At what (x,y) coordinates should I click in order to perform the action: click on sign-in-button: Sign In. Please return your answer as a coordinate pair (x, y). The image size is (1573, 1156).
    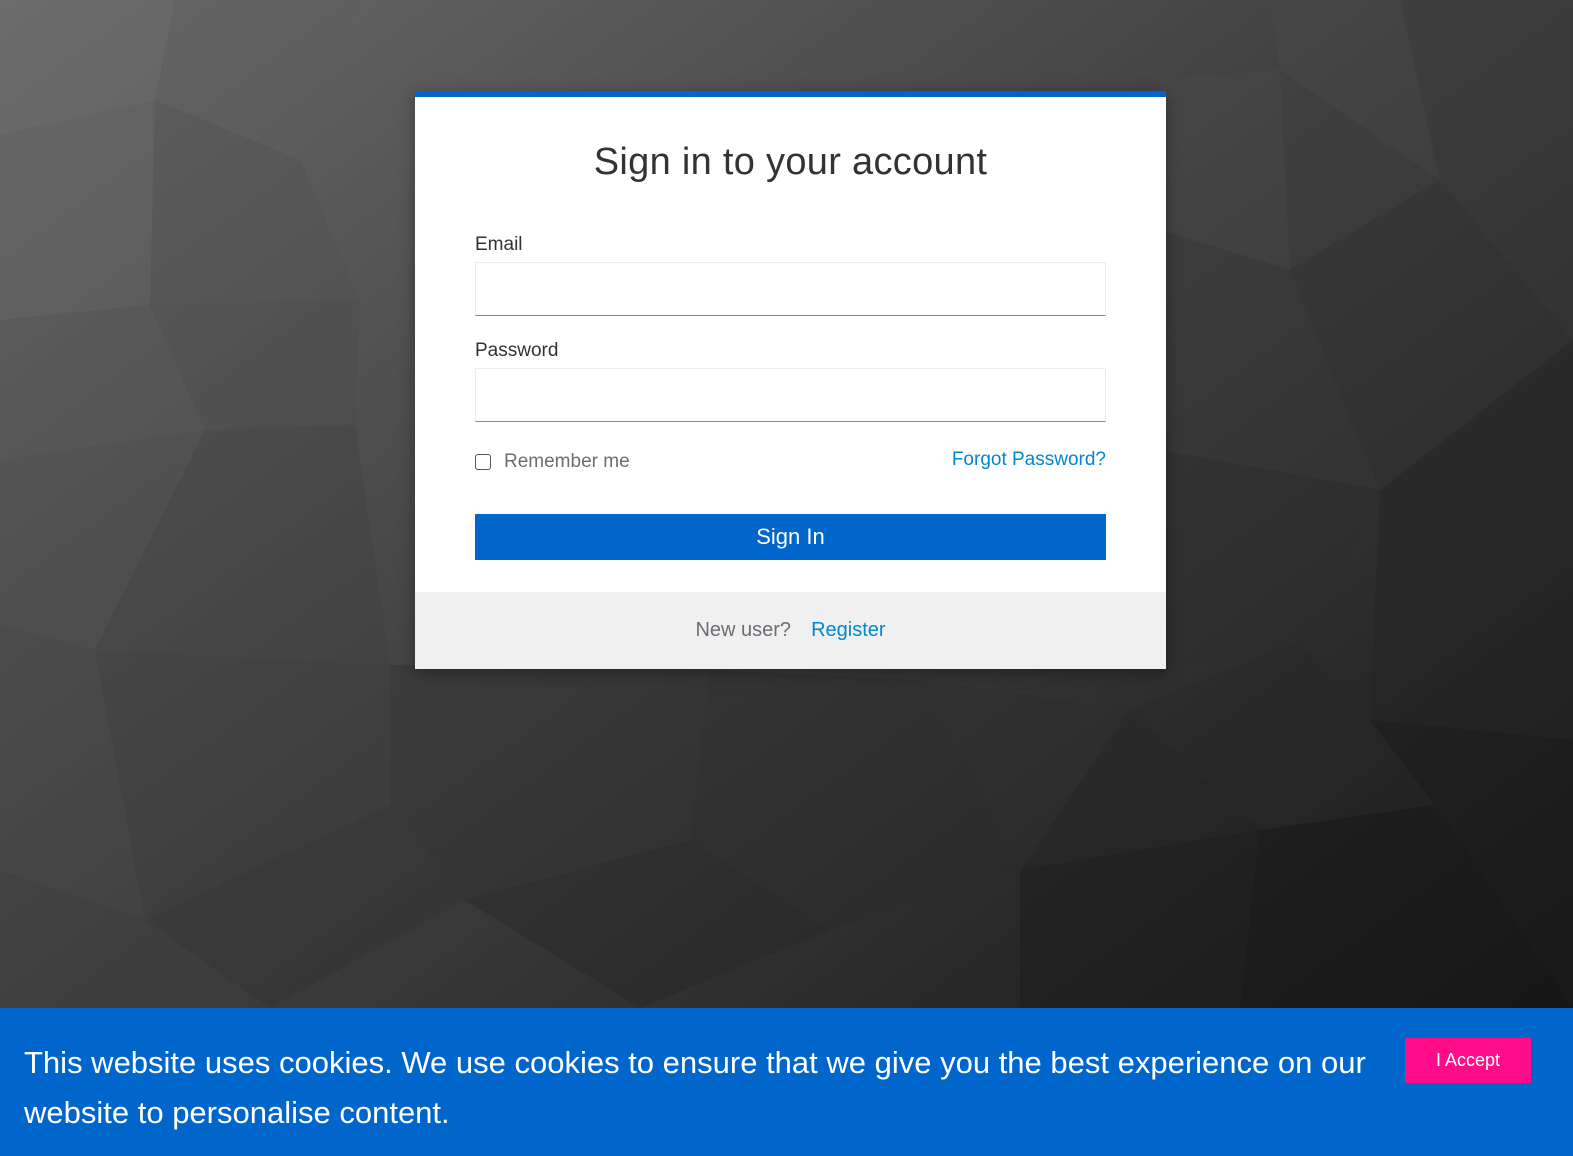
    Looking at the image, I should click on (790, 537).